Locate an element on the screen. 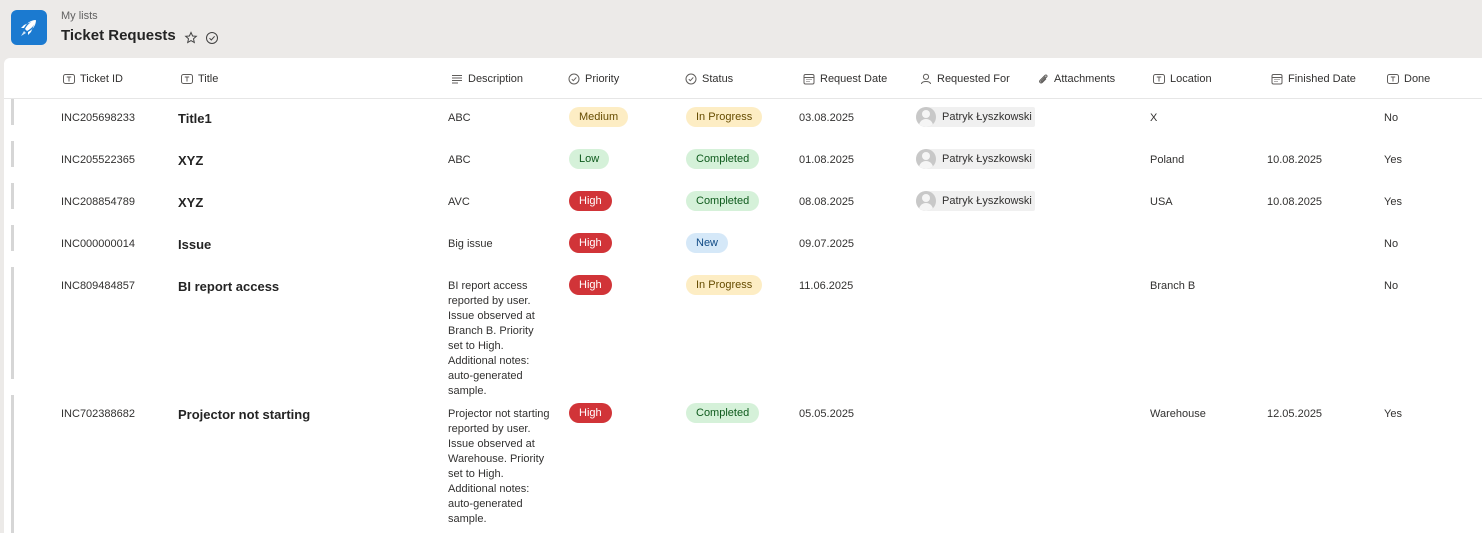 The height and width of the screenshot is (533, 1482). priority-badge: Low is located at coordinates (589, 159).